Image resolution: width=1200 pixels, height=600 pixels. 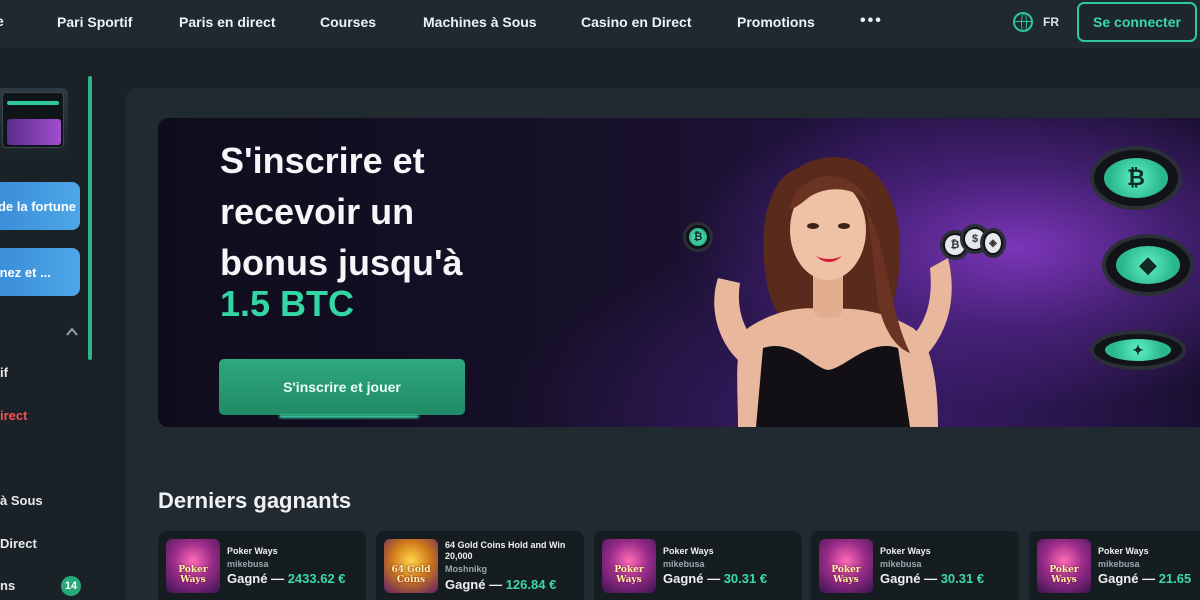 I want to click on floating-bitcoin-coin-icon: ₿, so click(x=1136, y=178).